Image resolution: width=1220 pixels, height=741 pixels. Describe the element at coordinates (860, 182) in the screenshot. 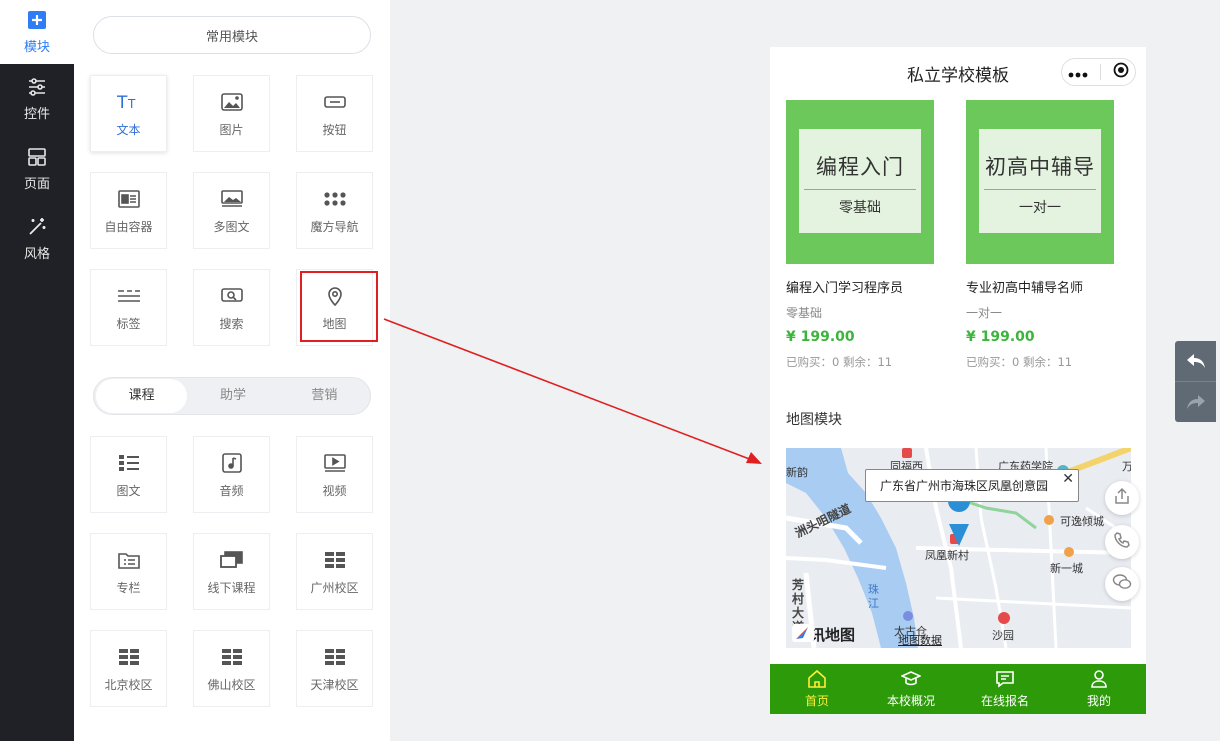

I see `course-card-image: 编程入门 零基础` at that location.